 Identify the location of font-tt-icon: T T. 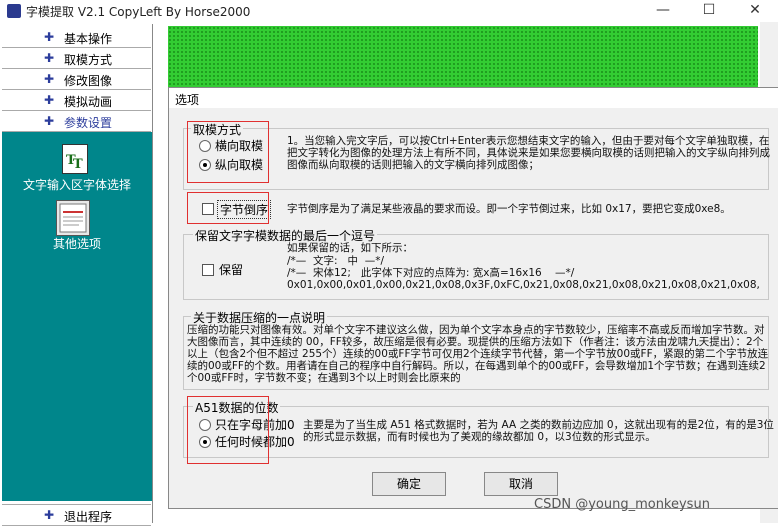
(74, 162).